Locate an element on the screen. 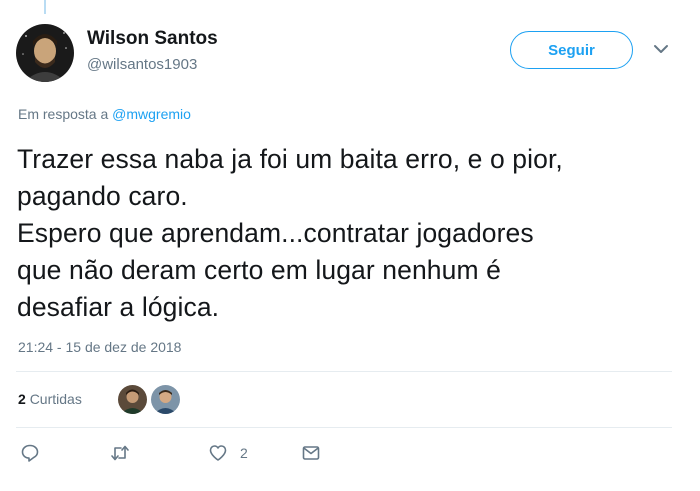 The image size is (700, 491). avatar-image is located at coordinates (45, 53).